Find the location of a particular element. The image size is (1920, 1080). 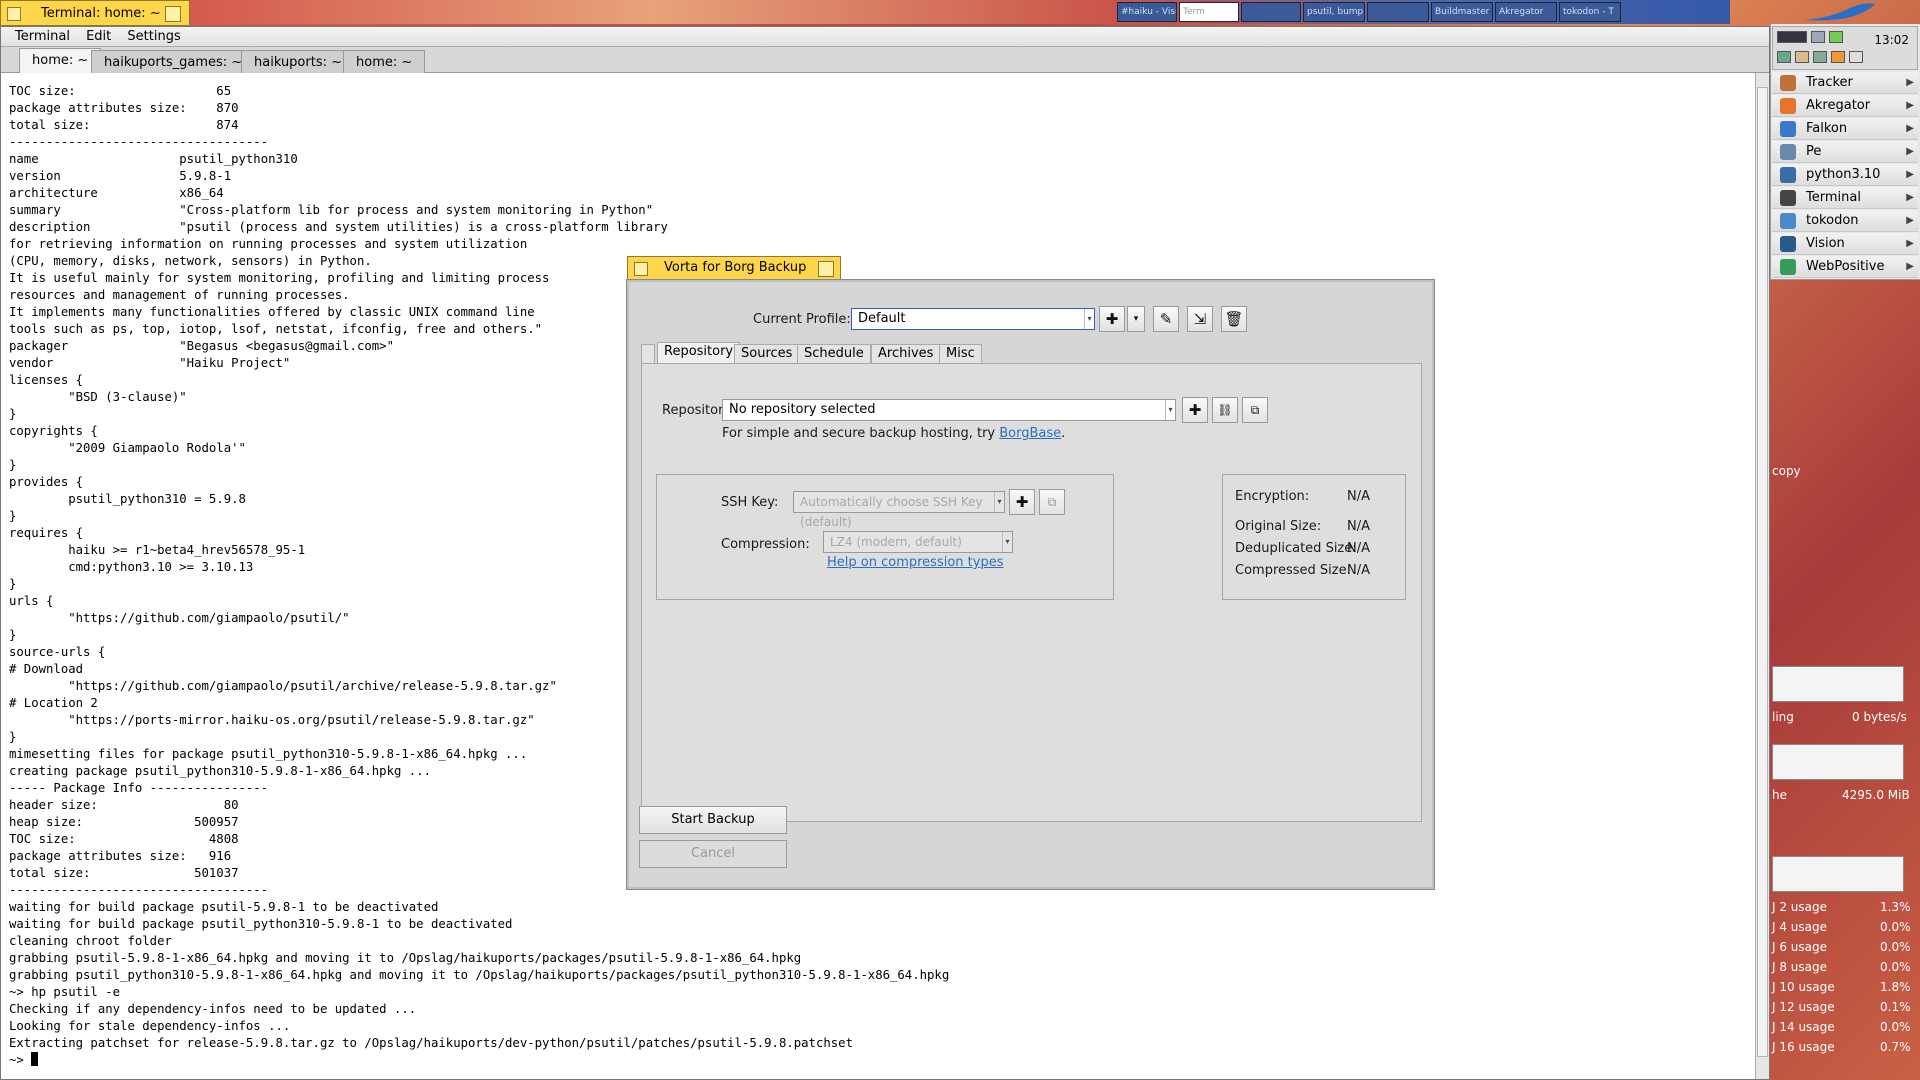

start-backup-button: Start Backup is located at coordinates (713, 820).